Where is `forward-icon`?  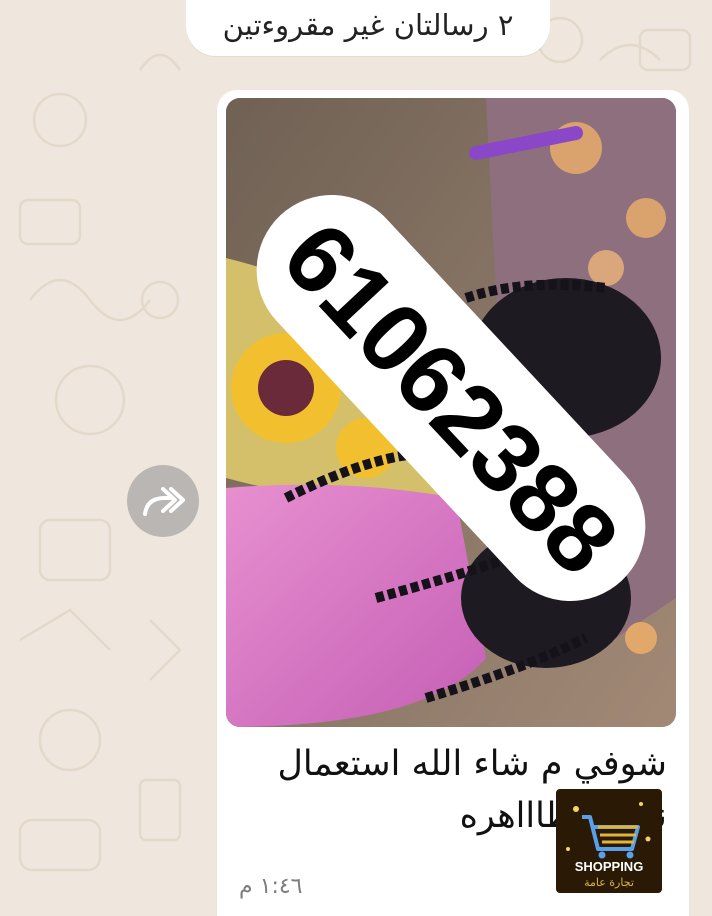 forward-icon is located at coordinates (164, 501).